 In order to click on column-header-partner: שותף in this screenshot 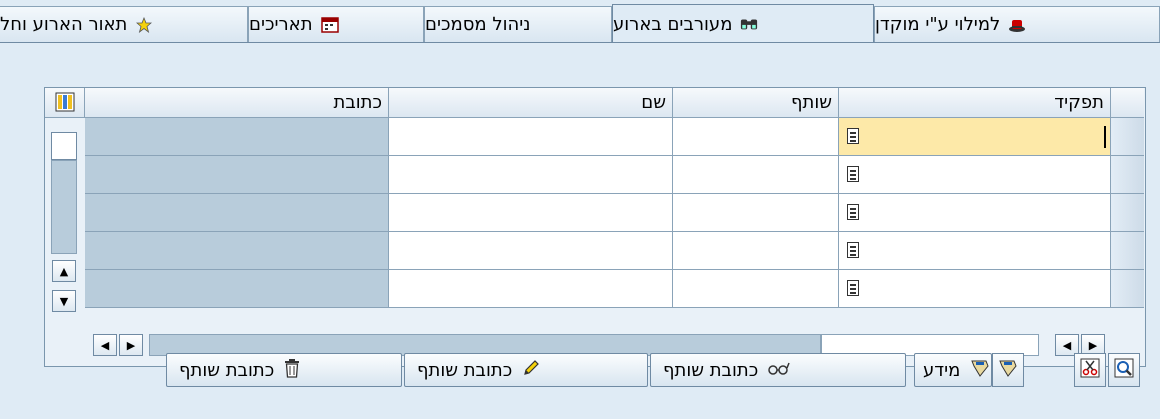, I will do `click(756, 103)`.